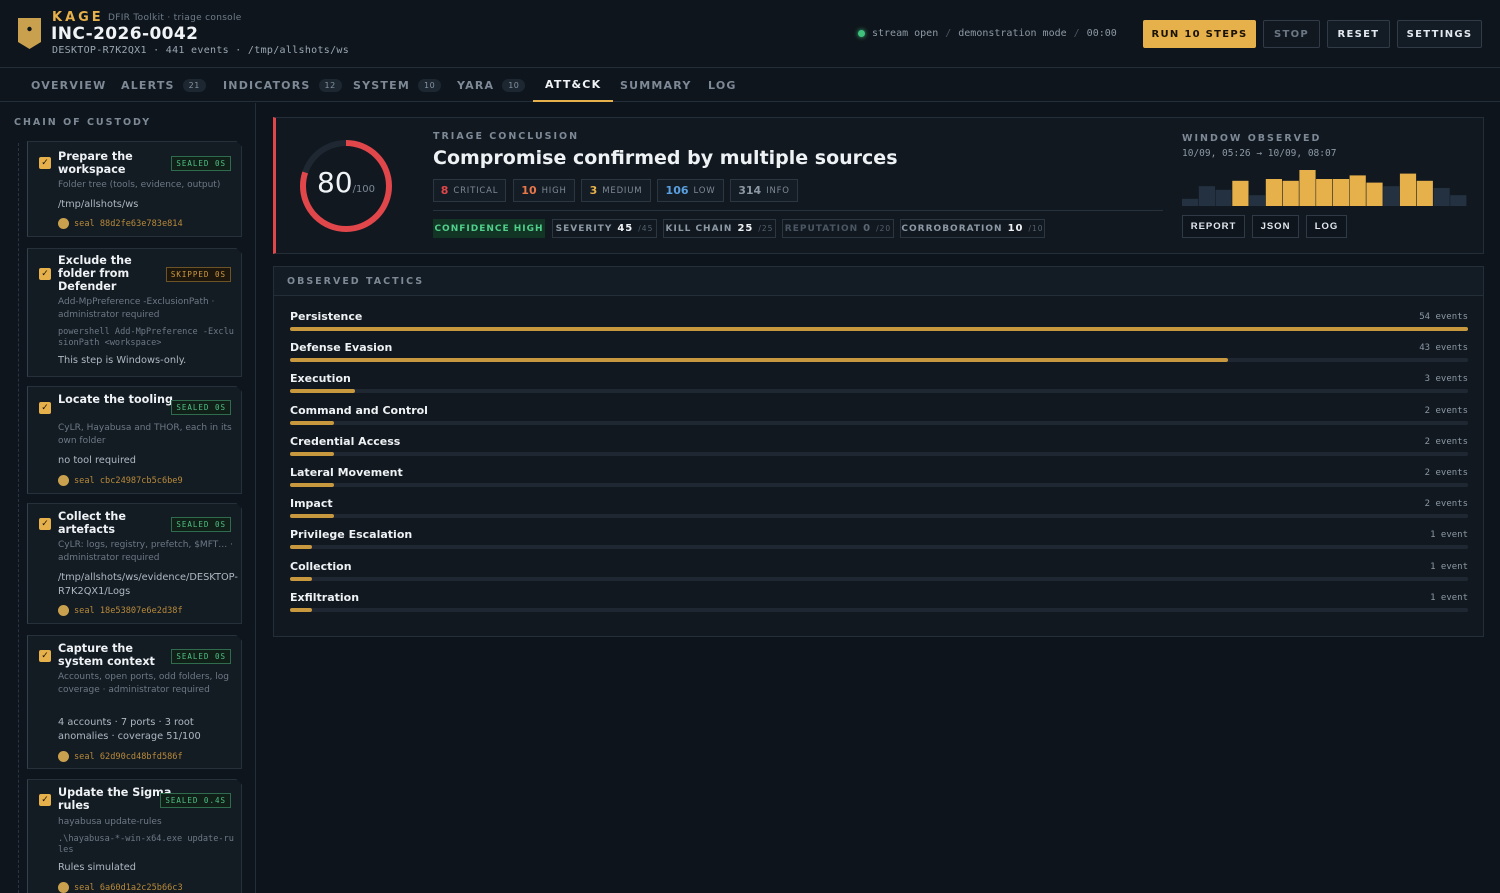 This screenshot has width=1500, height=893. What do you see at coordinates (1213, 226) in the screenshot?
I see `report-button: REPORT` at bounding box center [1213, 226].